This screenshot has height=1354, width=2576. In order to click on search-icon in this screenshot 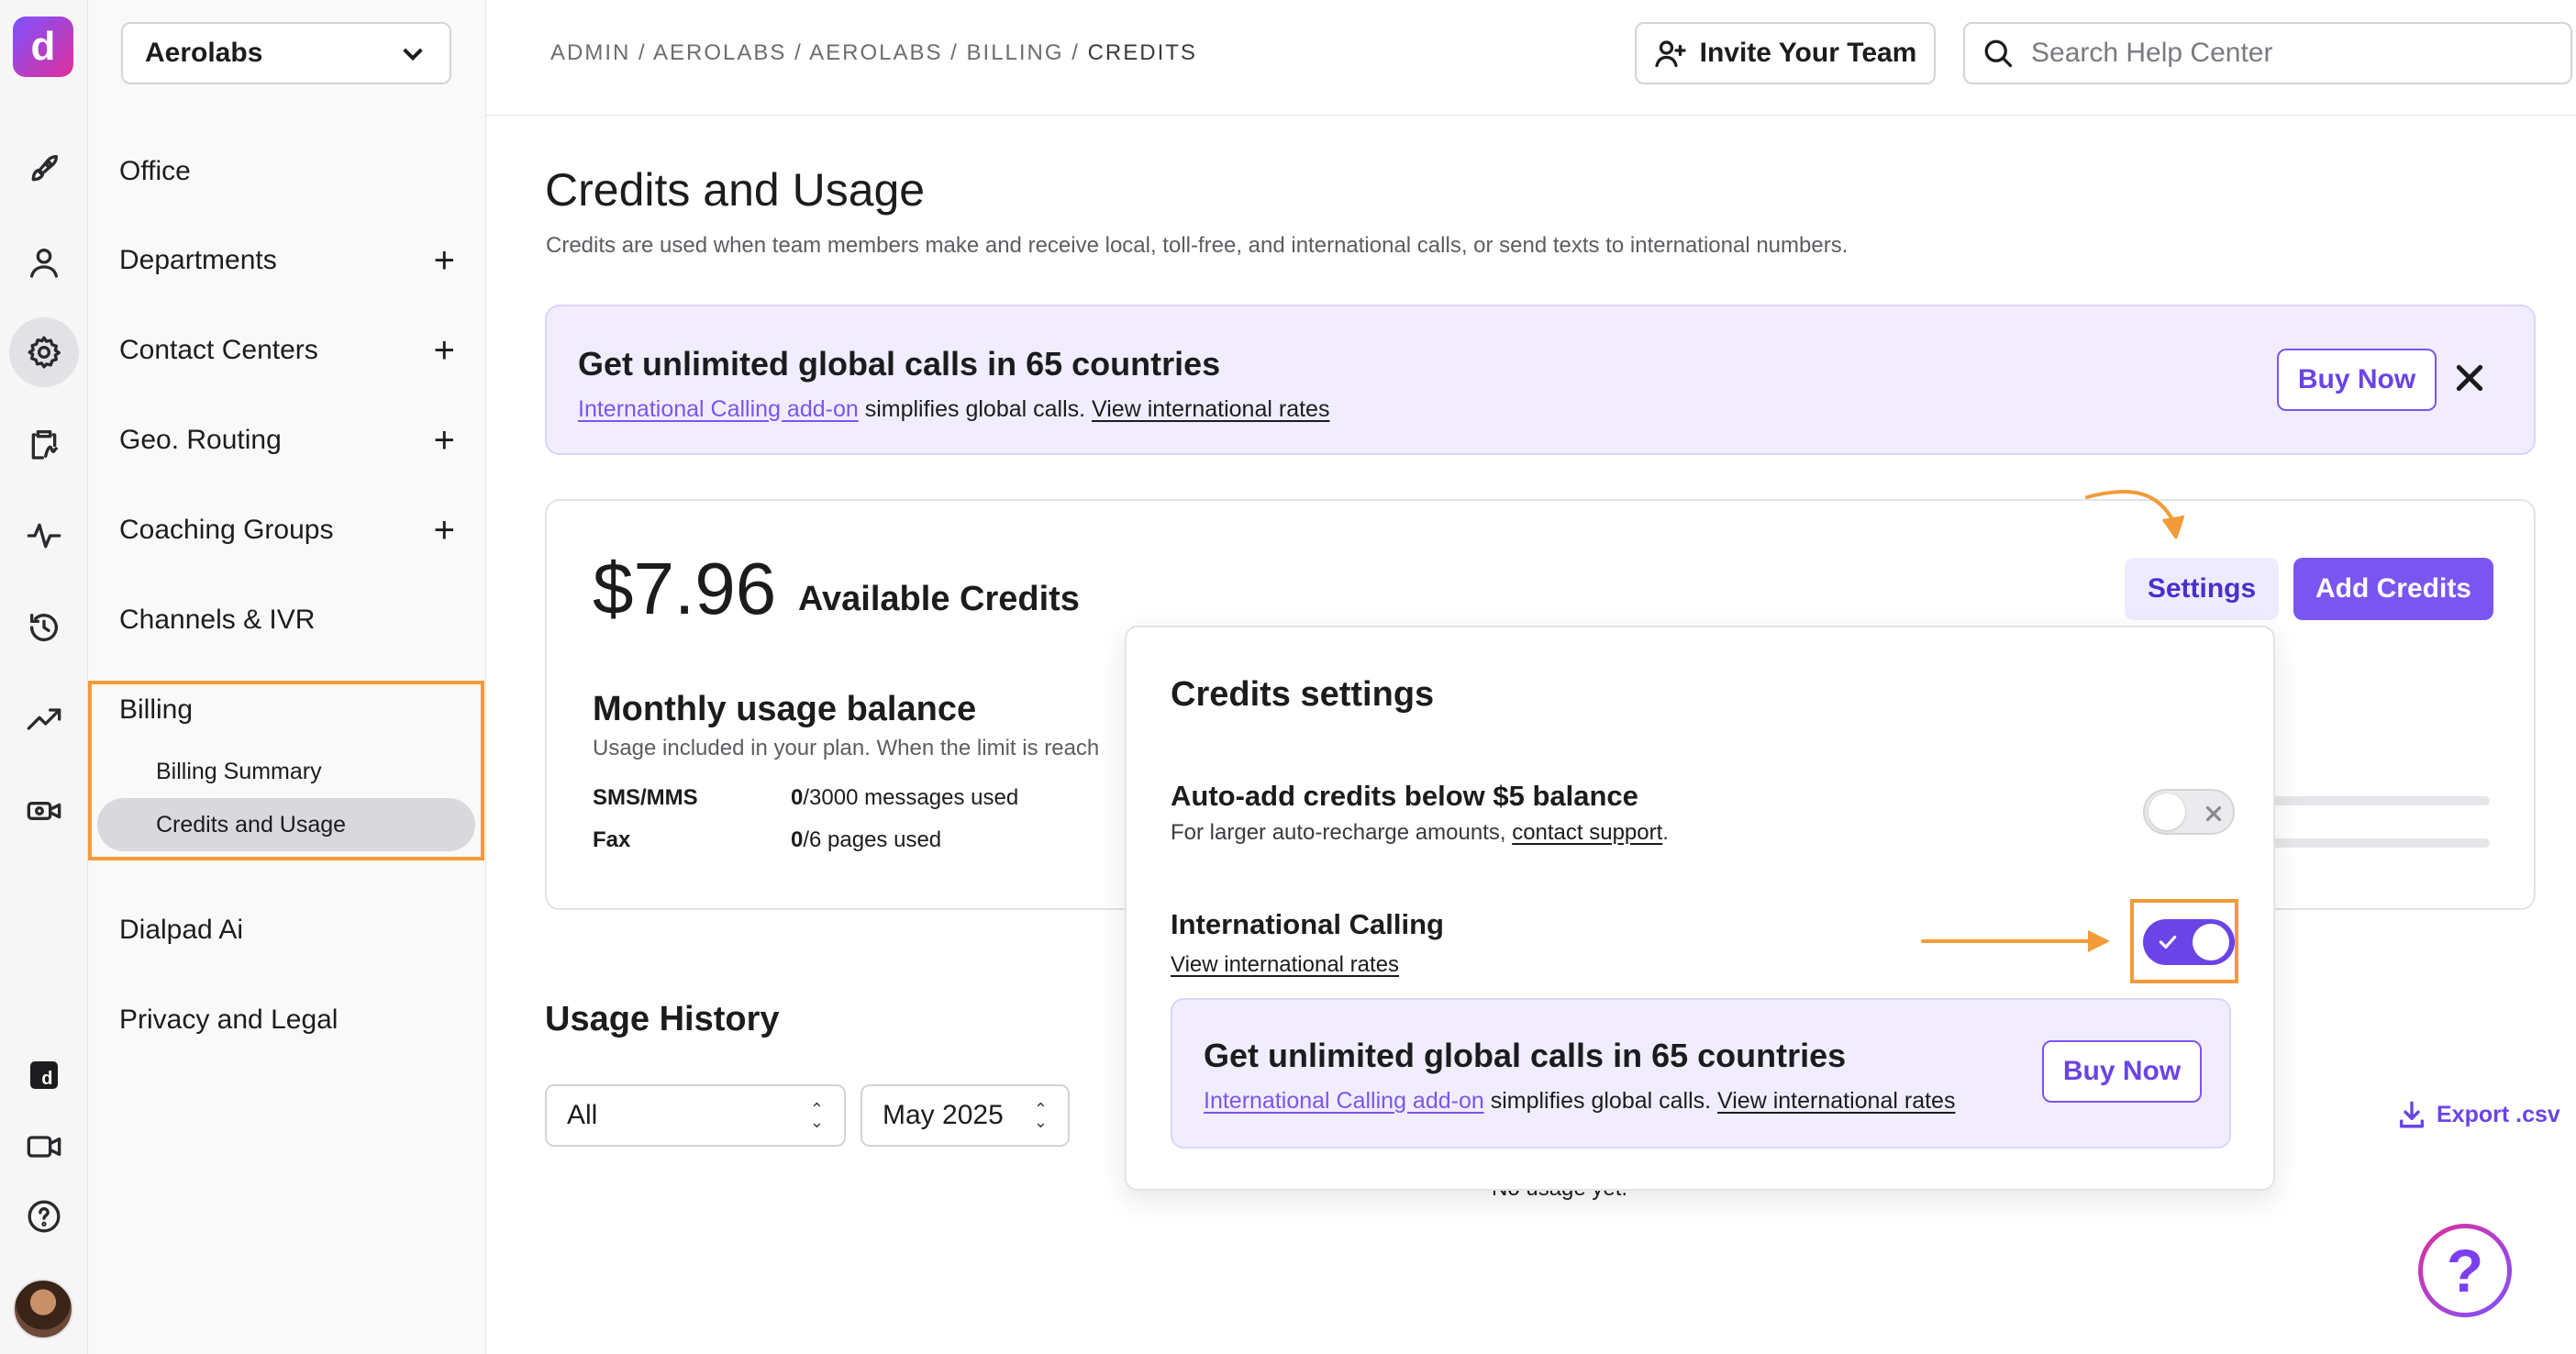, I will do `click(1998, 54)`.